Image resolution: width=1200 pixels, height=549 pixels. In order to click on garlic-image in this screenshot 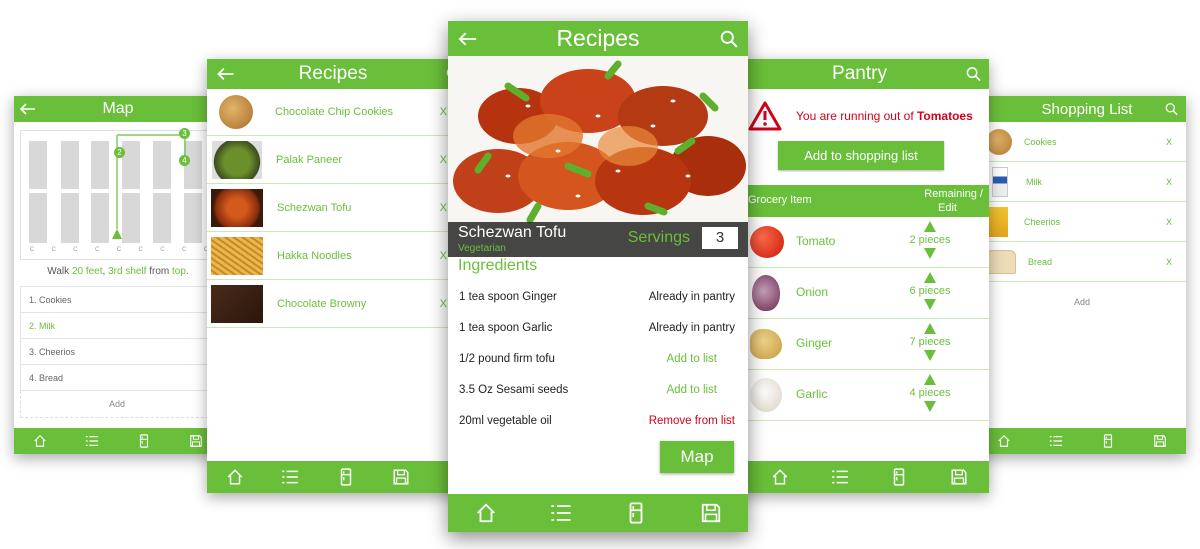, I will do `click(766, 395)`.